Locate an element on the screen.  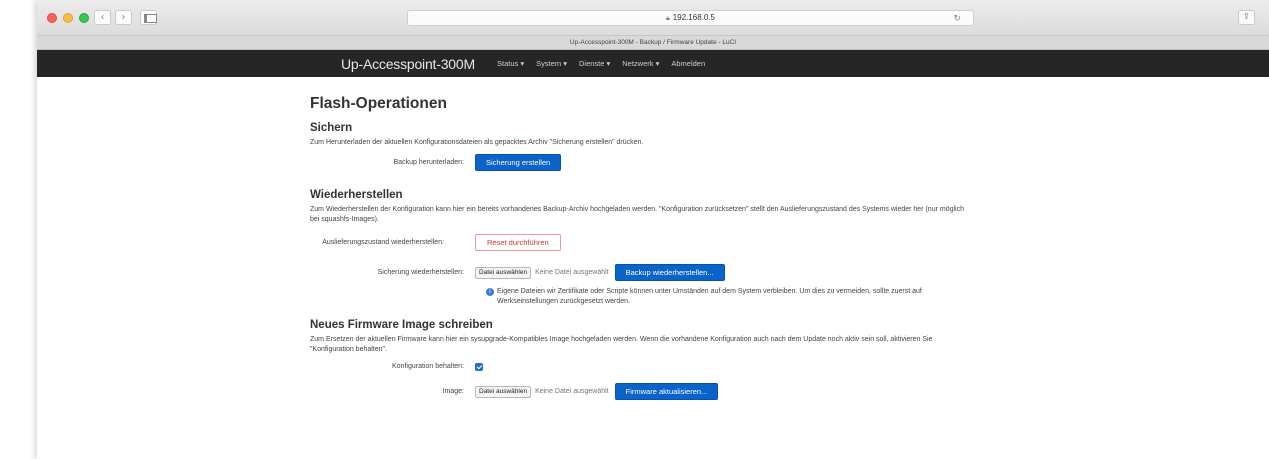
share-icon: ⇪ is located at coordinates (1246, 17).